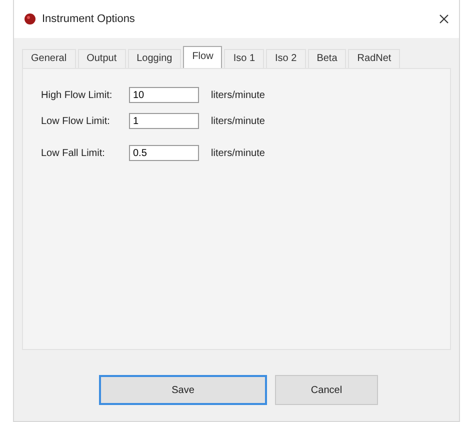 The image size is (472, 422). Describe the element at coordinates (155, 58) in the screenshot. I see `tab: Logging` at that location.